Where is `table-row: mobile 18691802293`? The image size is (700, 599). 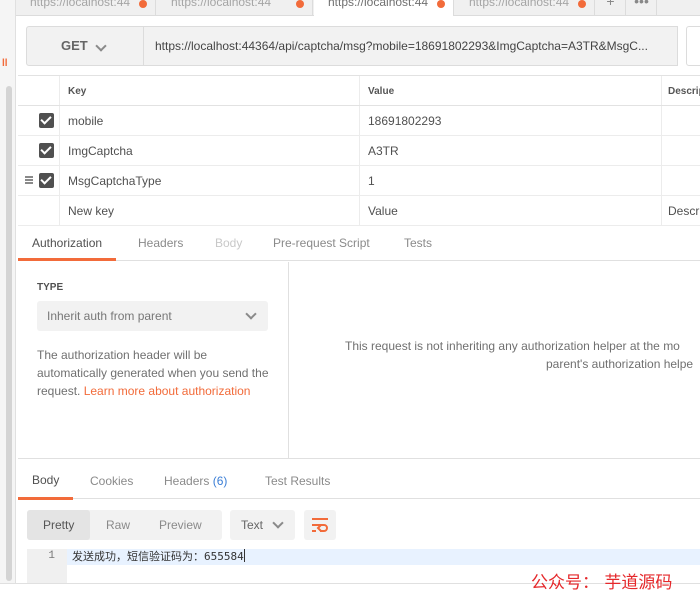
table-row: mobile 18691802293 is located at coordinates (359, 121).